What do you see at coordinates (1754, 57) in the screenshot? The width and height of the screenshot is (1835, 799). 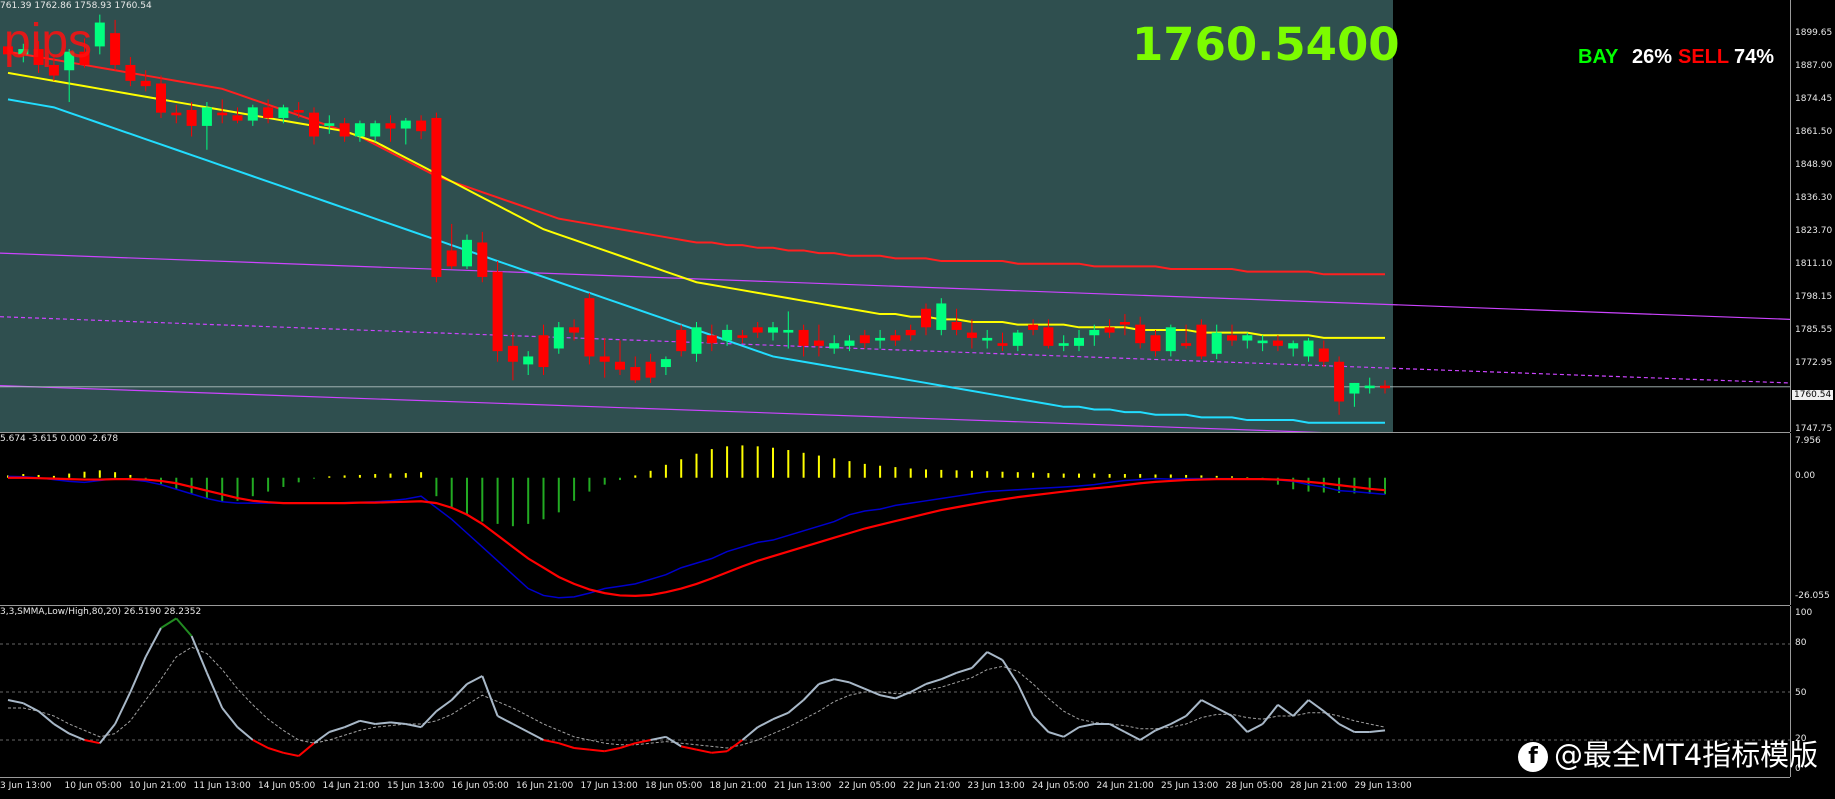 I see `sell-percent: 74%` at bounding box center [1754, 57].